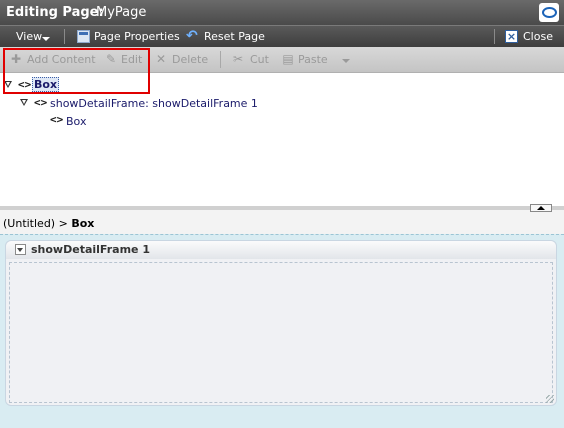 The image size is (564, 428). What do you see at coordinates (111, 59) in the screenshot?
I see `edit-icon: ✎` at bounding box center [111, 59].